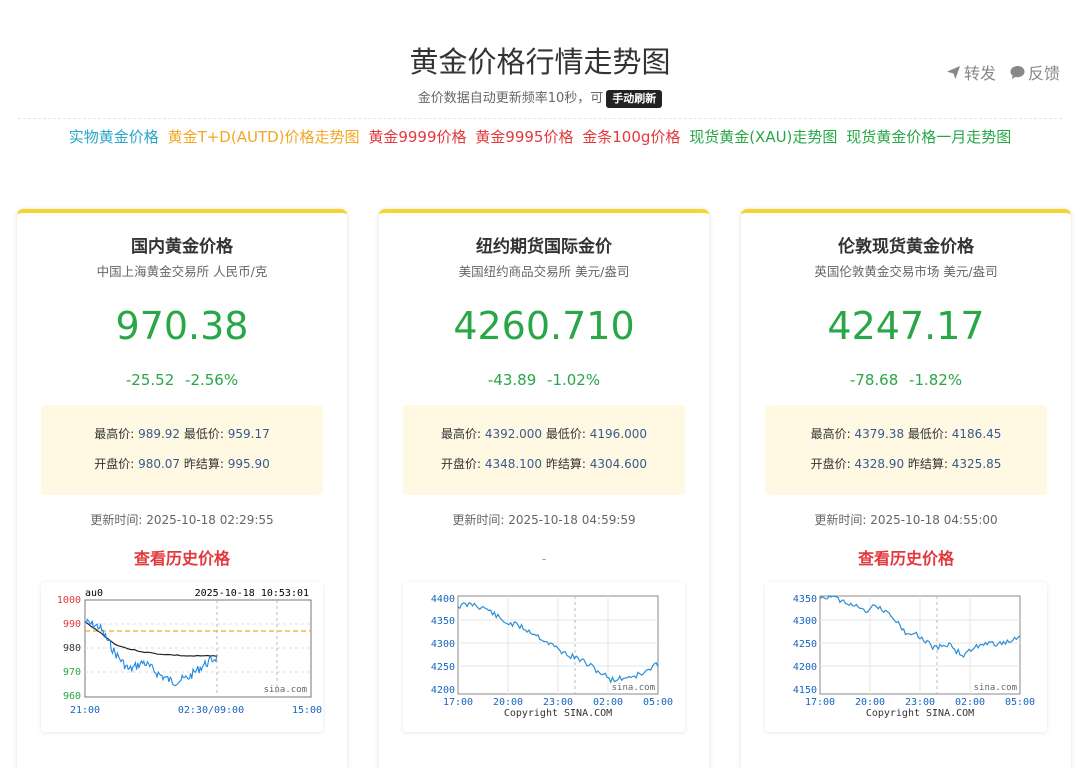  I want to click on price-change: -43.89 -1.02%, so click(544, 380).